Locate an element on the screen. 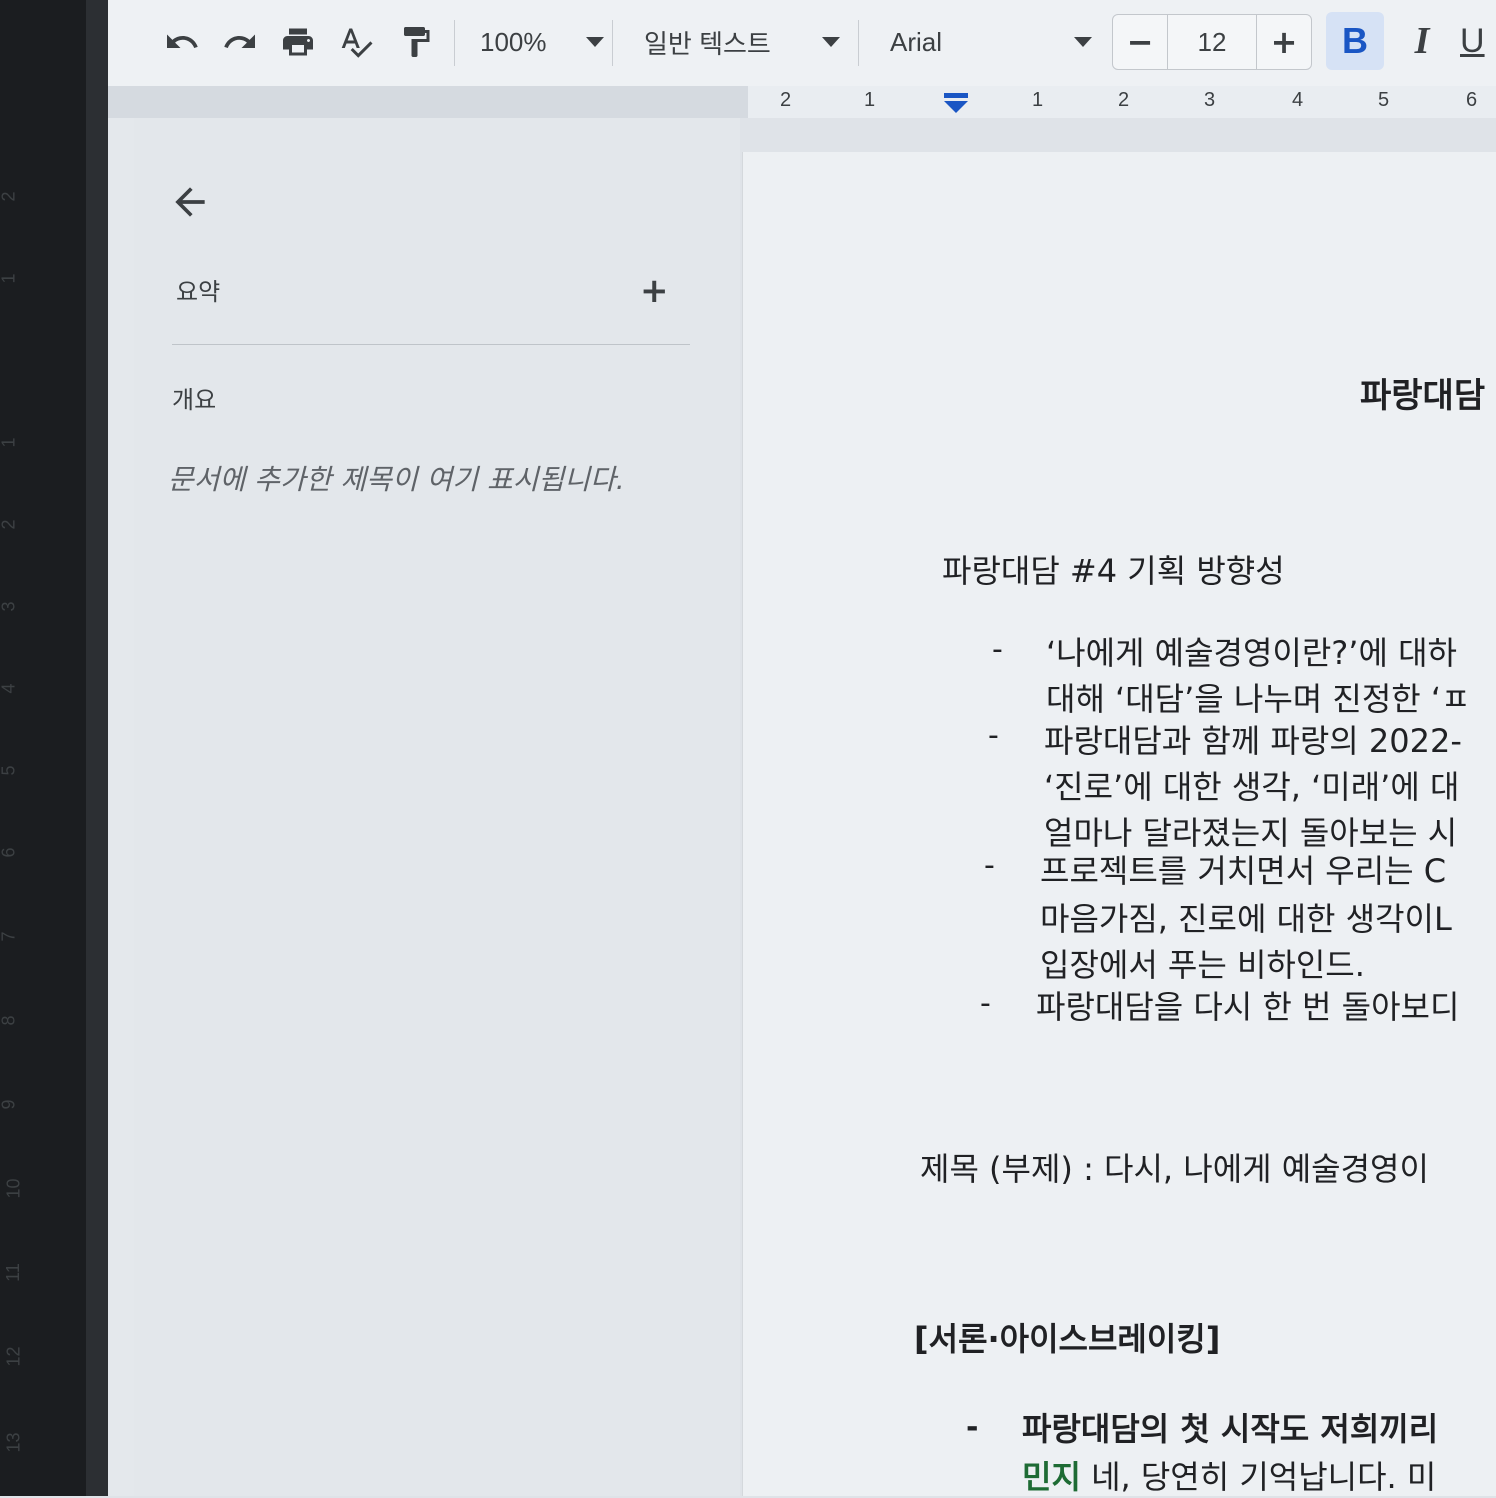 The width and height of the screenshot is (1496, 1498). print-button is located at coordinates (298, 42).